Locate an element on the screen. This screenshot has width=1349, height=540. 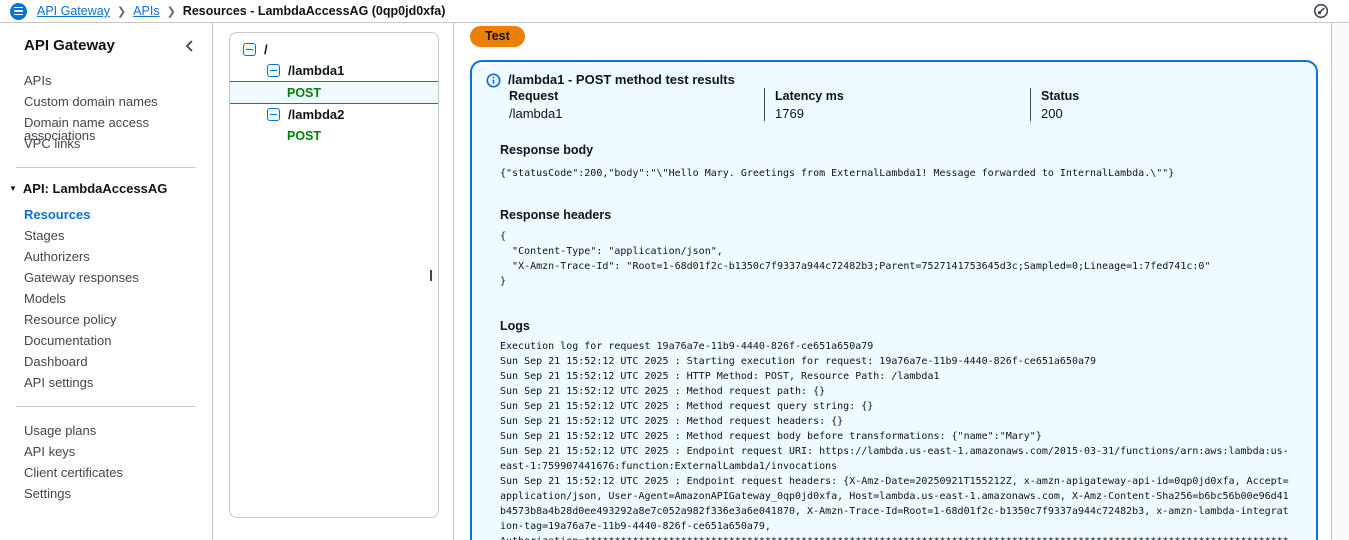
test-results-title: /lambda1 - POST method test results is located at coordinates (621, 79).